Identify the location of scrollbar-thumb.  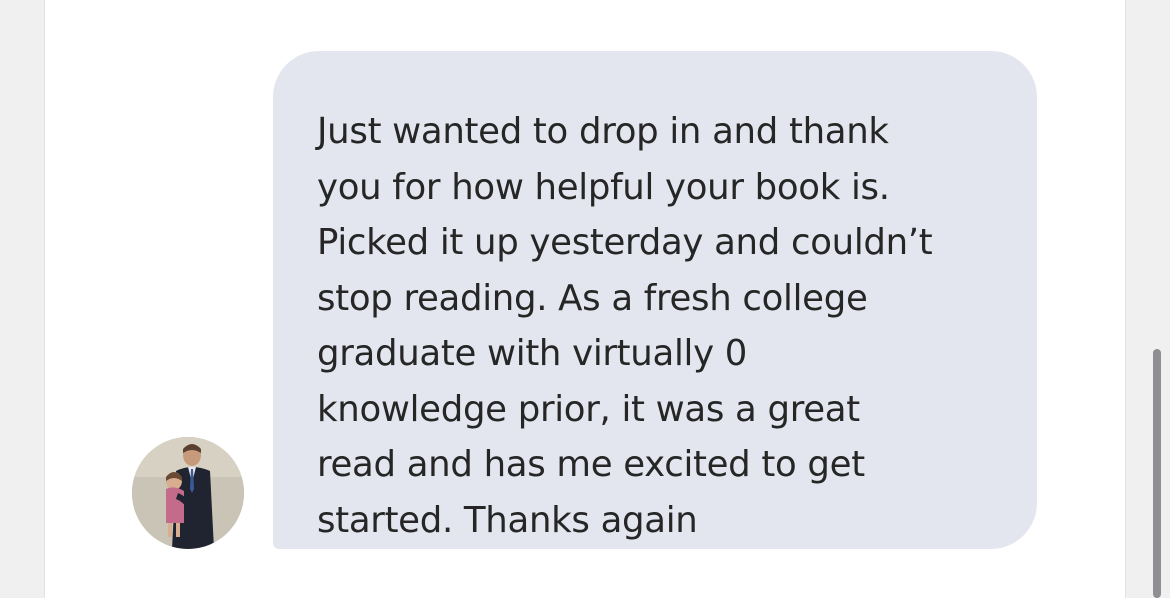
(1157, 473).